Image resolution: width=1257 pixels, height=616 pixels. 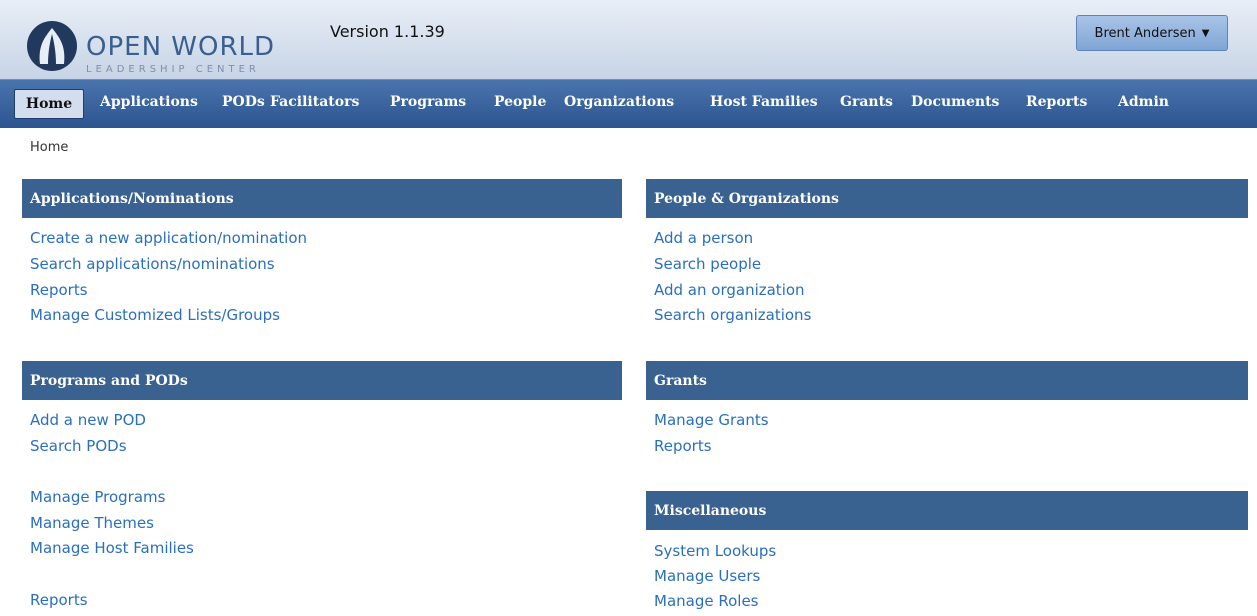 I want to click on nav-grants: Grants, so click(x=866, y=102).